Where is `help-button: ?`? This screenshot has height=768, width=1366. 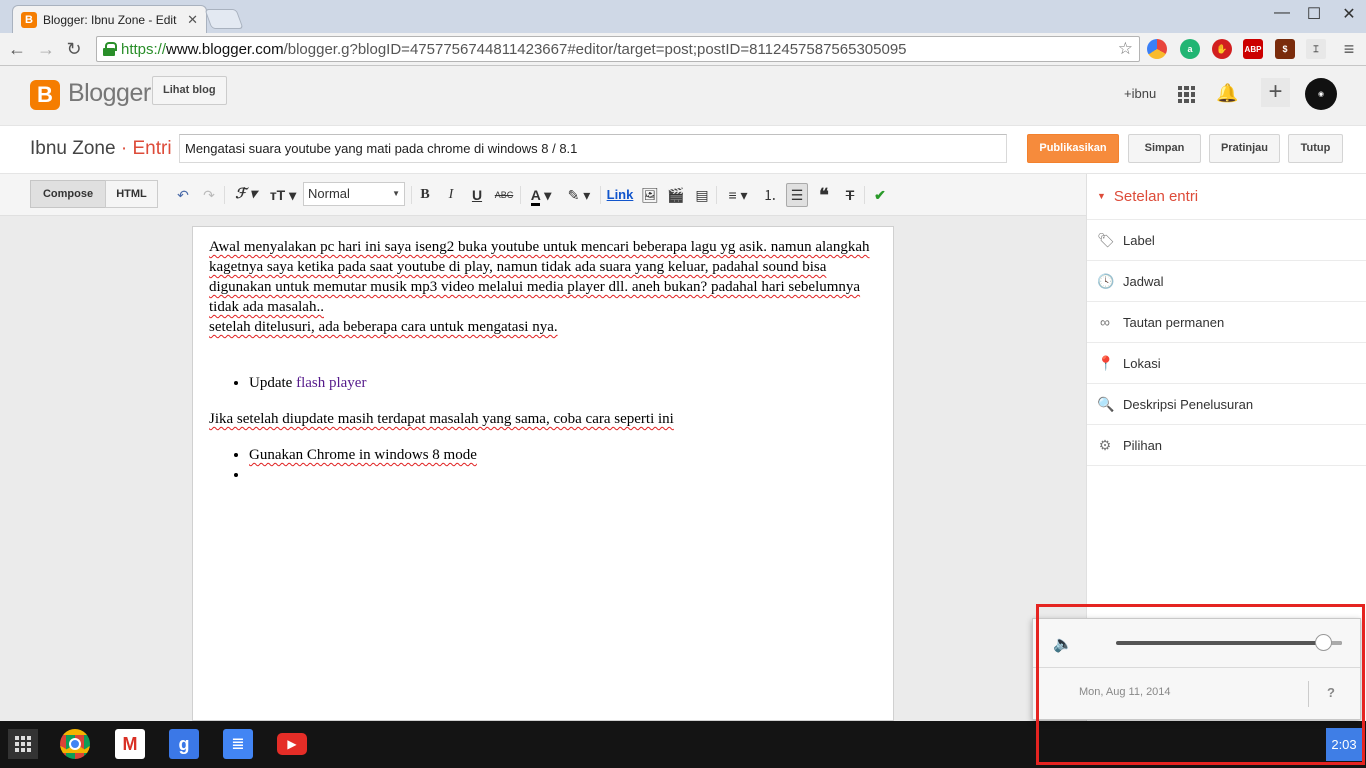 help-button: ? is located at coordinates (1331, 692).